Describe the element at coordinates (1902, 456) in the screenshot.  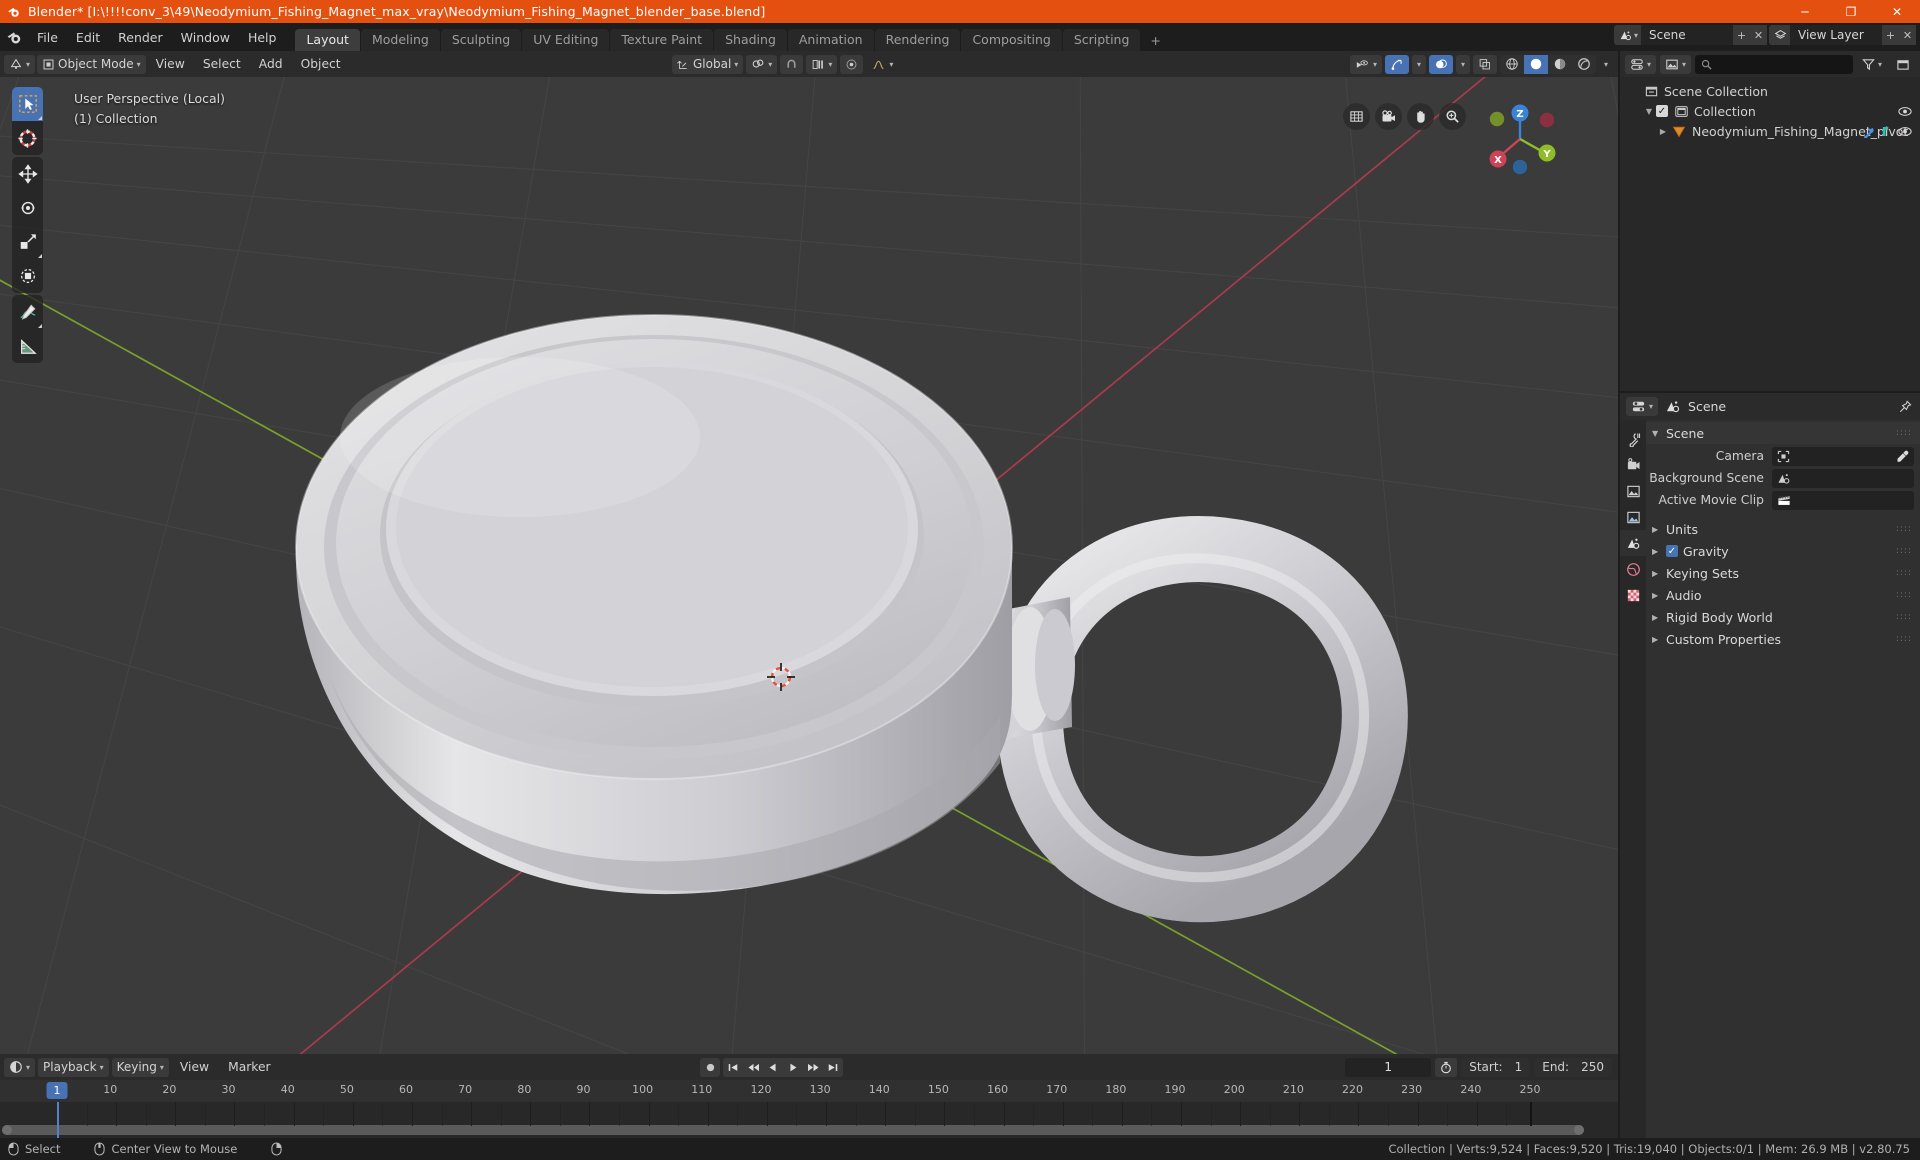
I see `eyedropper-icon` at that location.